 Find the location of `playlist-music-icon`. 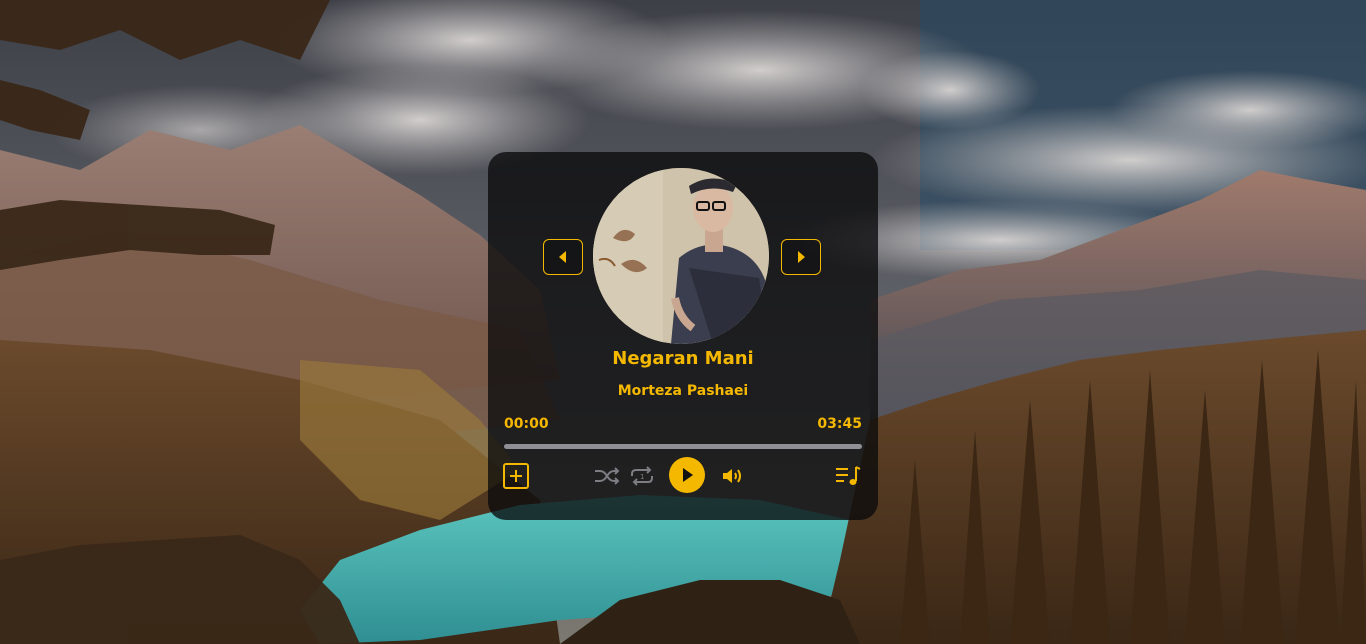

playlist-music-icon is located at coordinates (848, 475).